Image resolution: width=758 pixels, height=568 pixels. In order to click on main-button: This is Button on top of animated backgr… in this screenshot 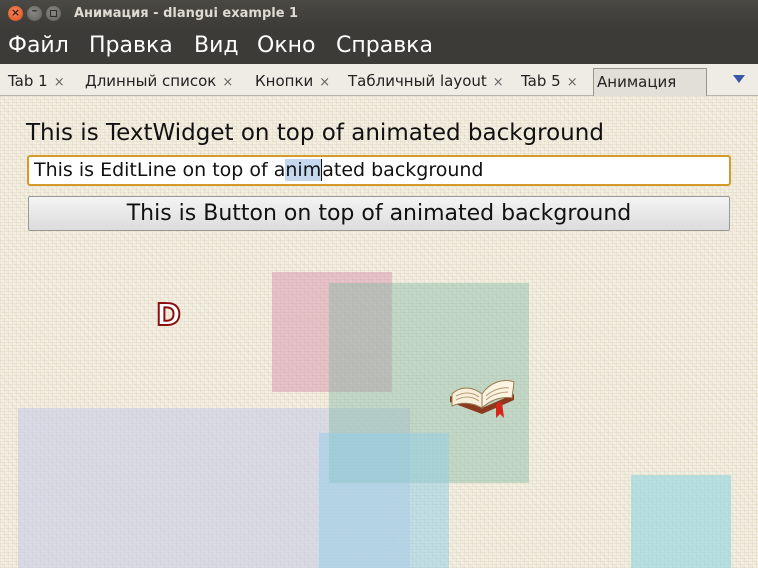, I will do `click(379, 213)`.